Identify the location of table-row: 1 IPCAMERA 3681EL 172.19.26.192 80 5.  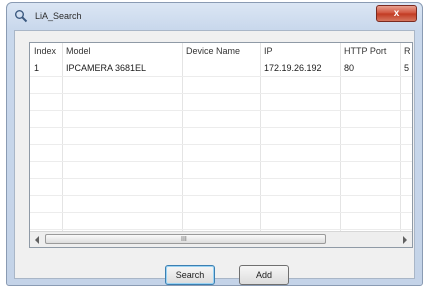
(221, 68).